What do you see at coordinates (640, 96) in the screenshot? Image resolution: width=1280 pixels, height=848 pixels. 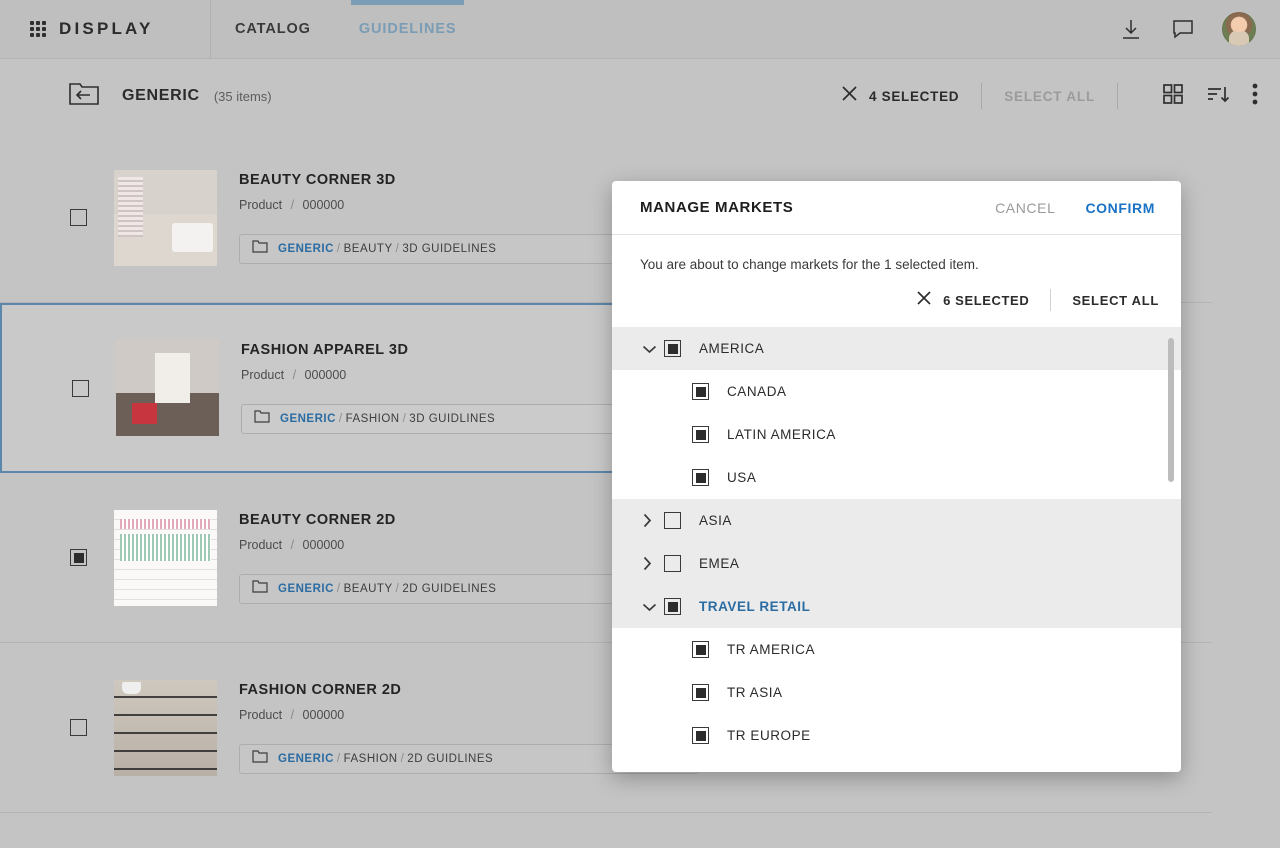 I see `content-toolbar: GENERIC (35 items) 4 SELECTED SELECT ALL` at bounding box center [640, 96].